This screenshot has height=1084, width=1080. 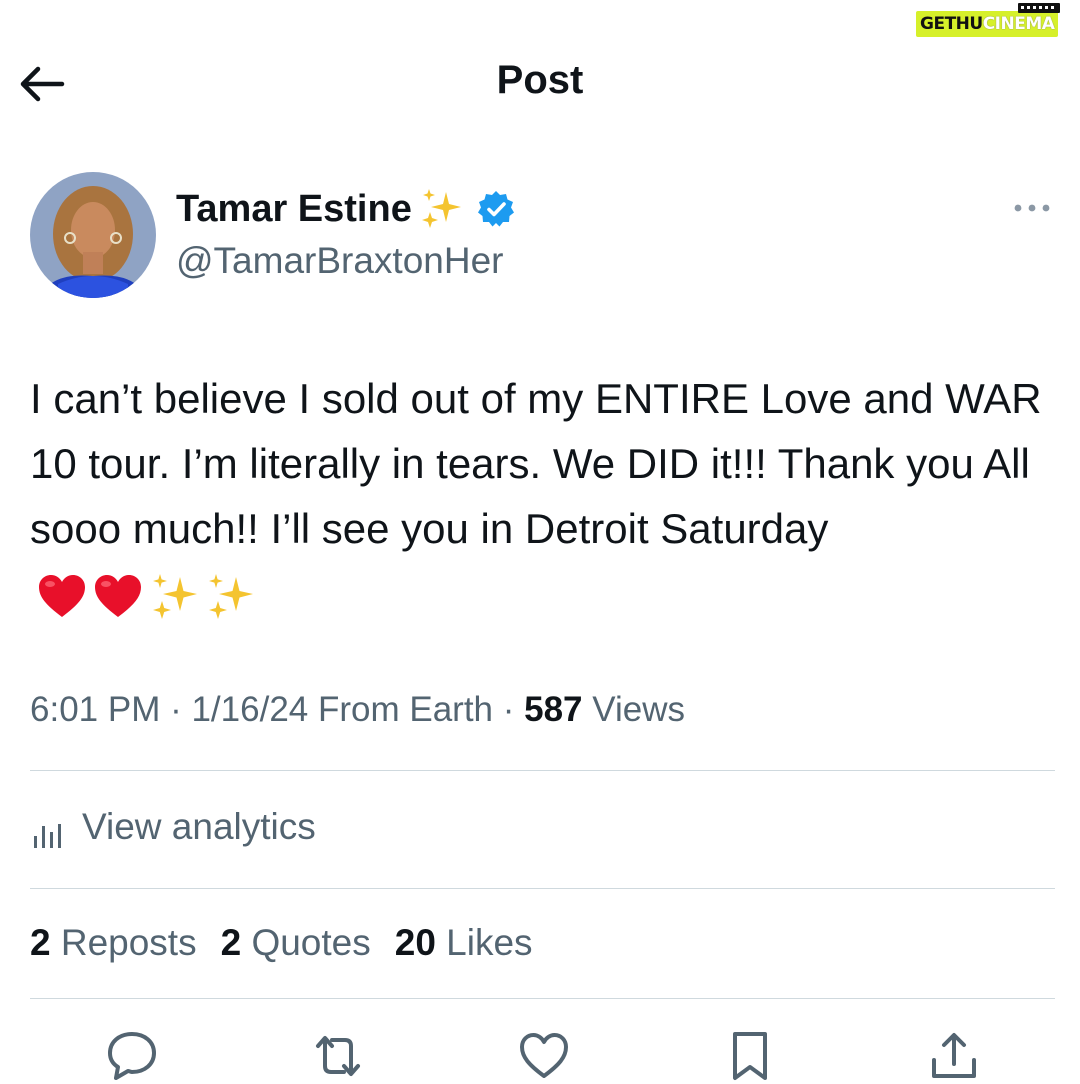 I want to click on analytics-icon, so click(x=47, y=836).